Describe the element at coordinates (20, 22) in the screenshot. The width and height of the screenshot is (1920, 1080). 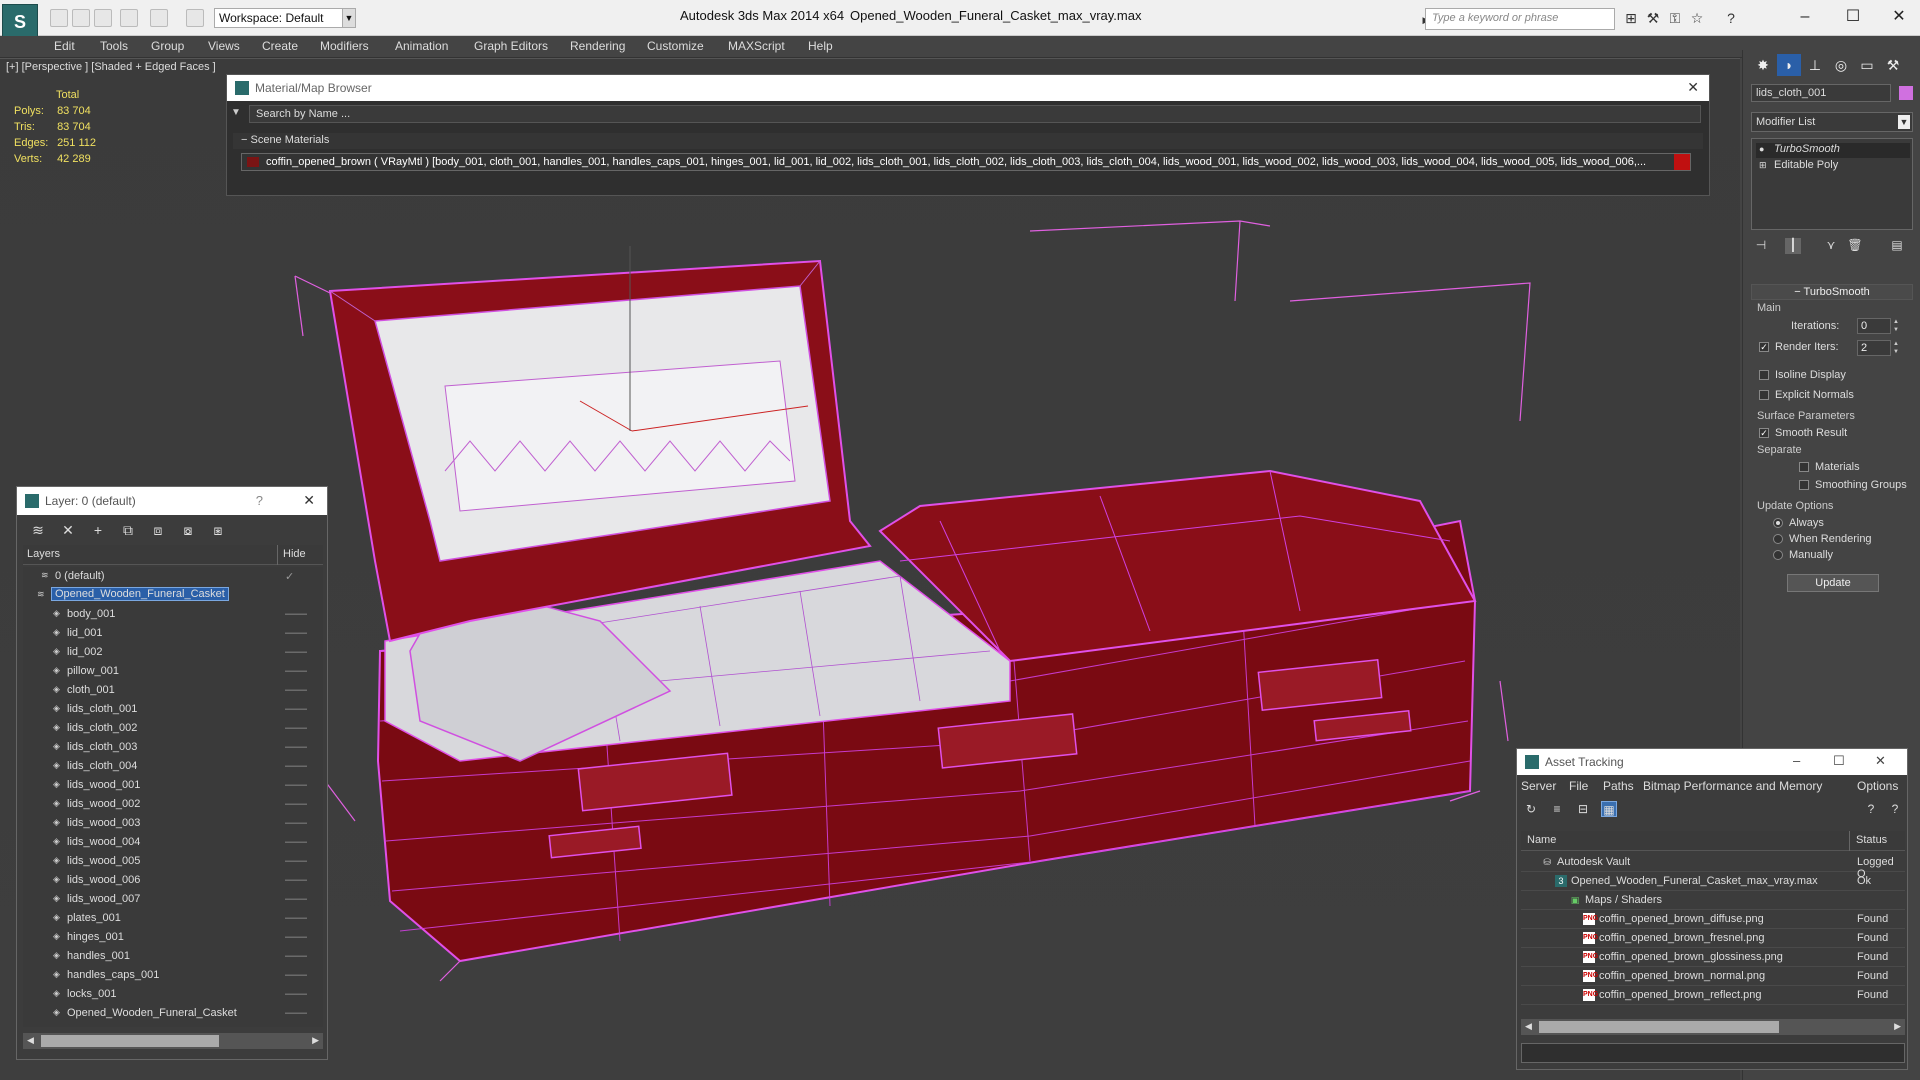
I see `app-logo-icon: S` at that location.